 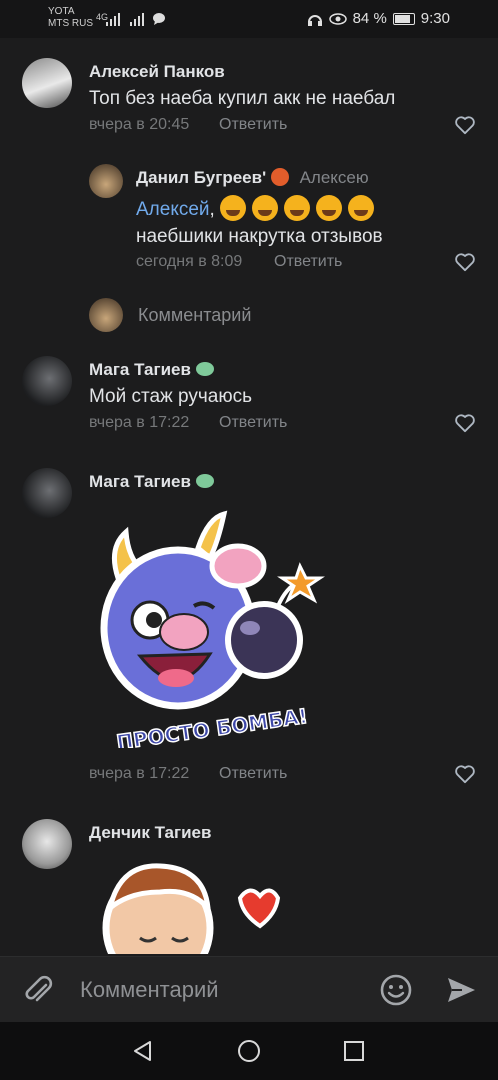 I want to click on status-right: 84 % 9:30, so click(x=378, y=18).